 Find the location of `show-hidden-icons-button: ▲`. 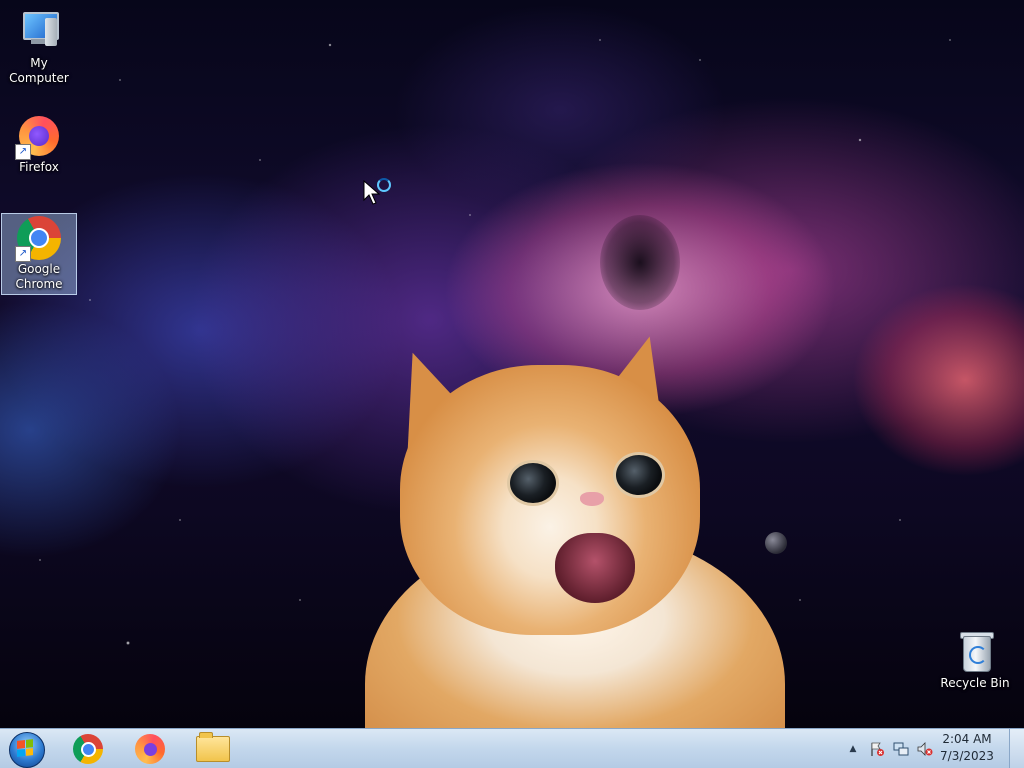

show-hidden-icons-button: ▲ is located at coordinates (853, 749).